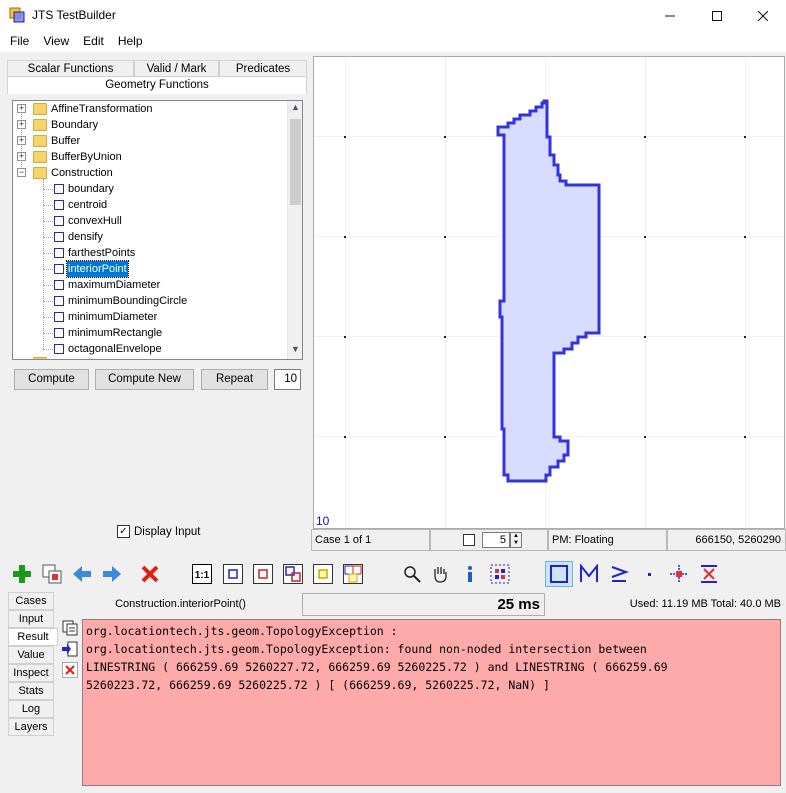  I want to click on clear-result-icon, so click(70, 670).